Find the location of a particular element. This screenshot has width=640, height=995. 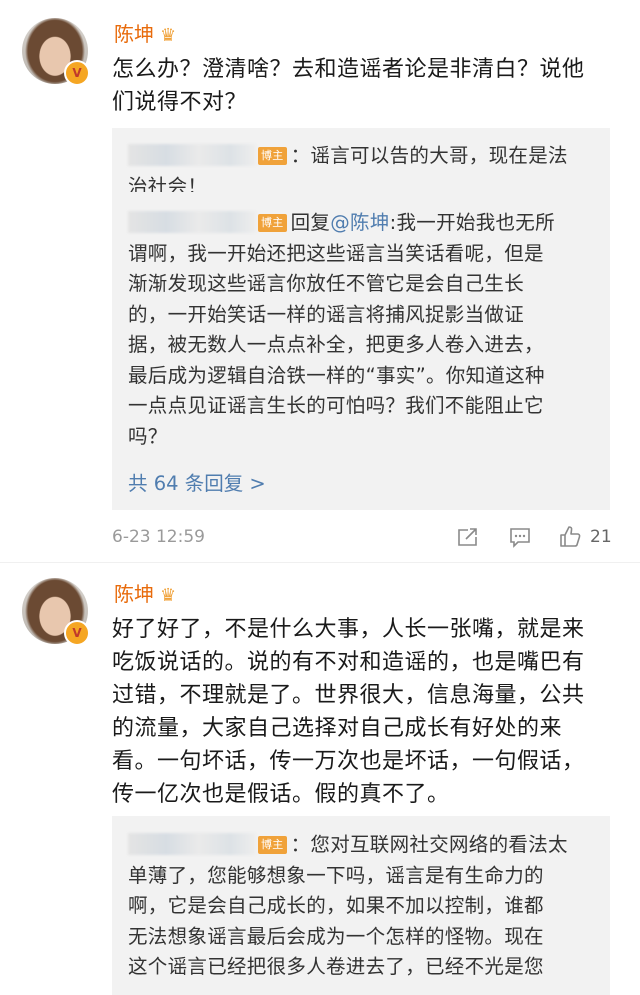

reply-prefix: 回复 is located at coordinates (310, 222).